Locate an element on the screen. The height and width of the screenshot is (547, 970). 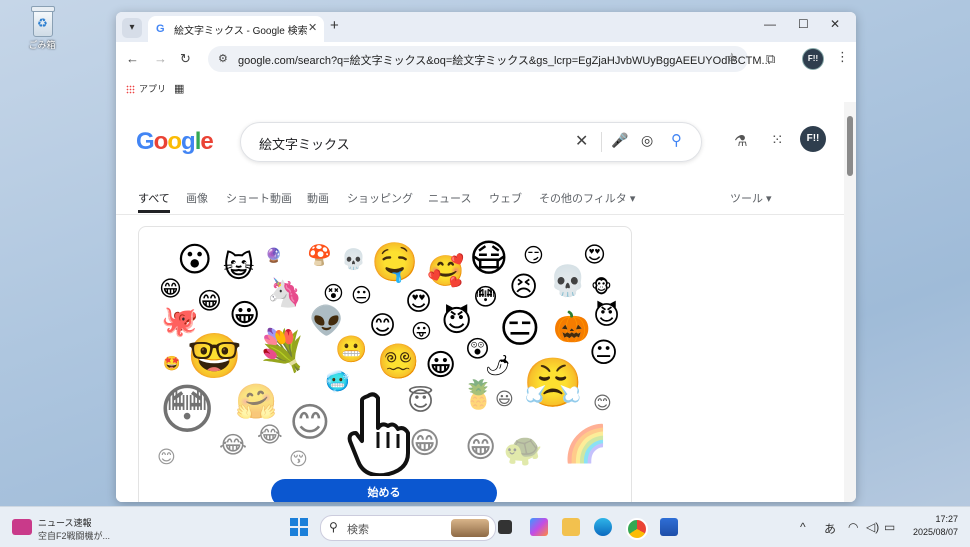
site-info-icon: ⚙ is located at coordinates (223, 58).